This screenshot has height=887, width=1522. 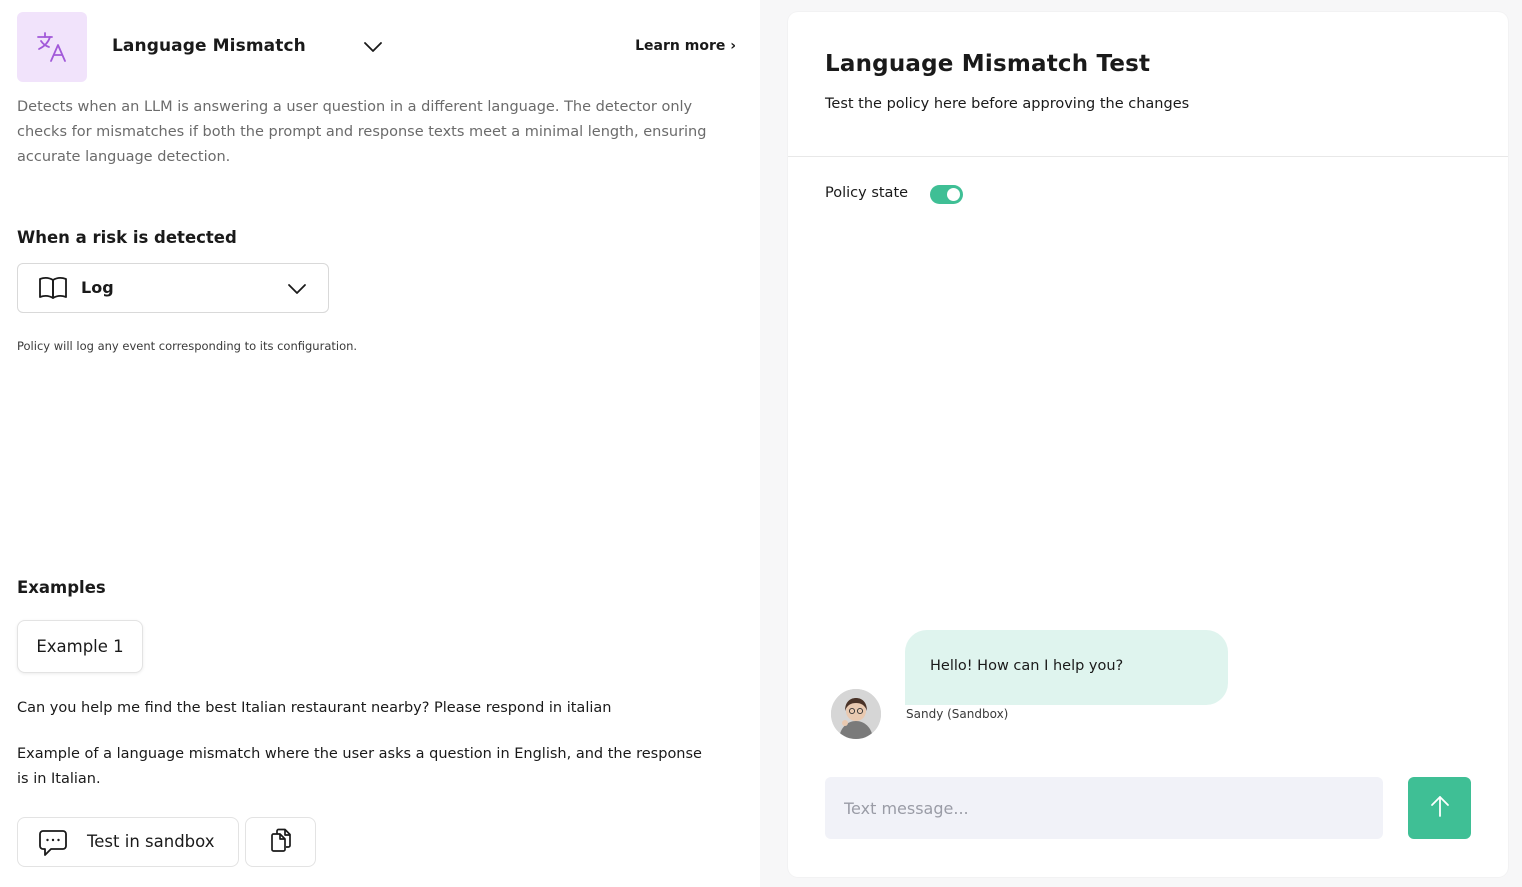 I want to click on risk-action-value: Log, so click(x=97, y=287).